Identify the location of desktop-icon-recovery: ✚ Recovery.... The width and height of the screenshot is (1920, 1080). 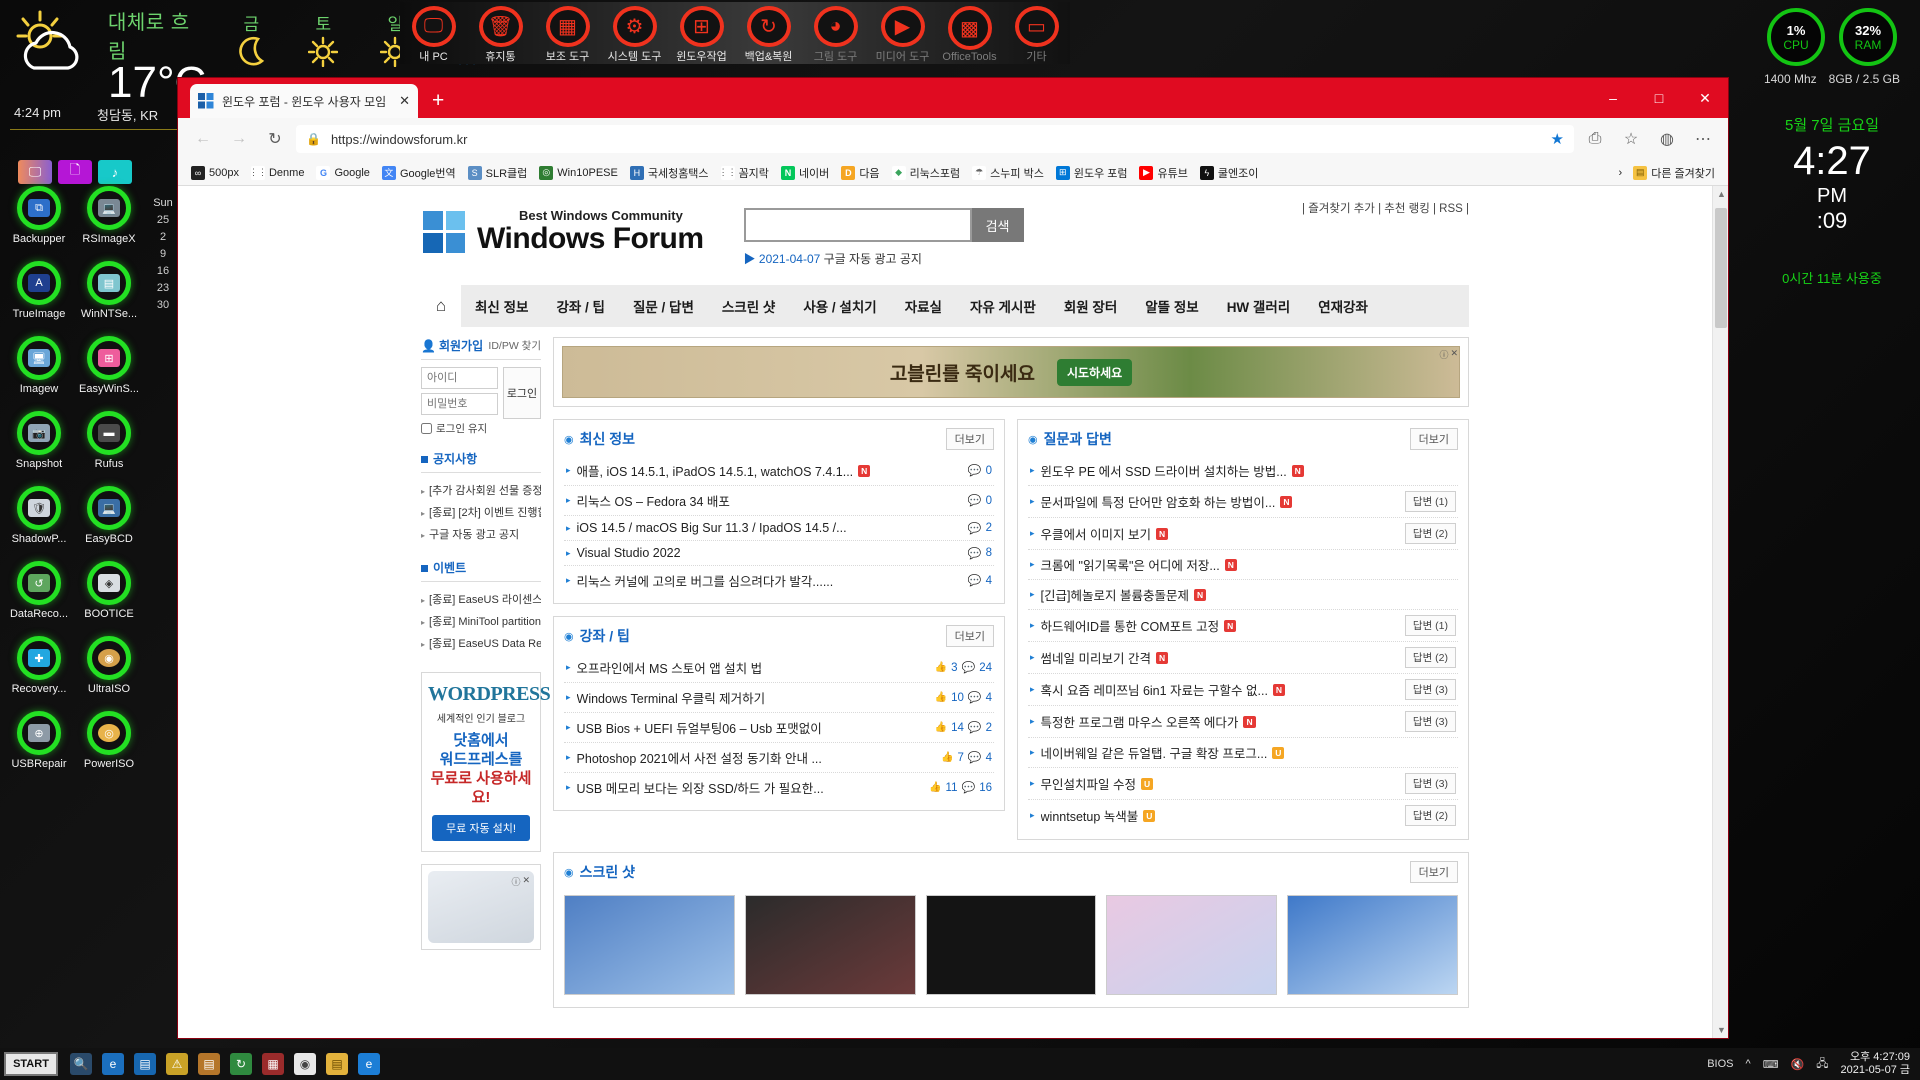
(39, 665).